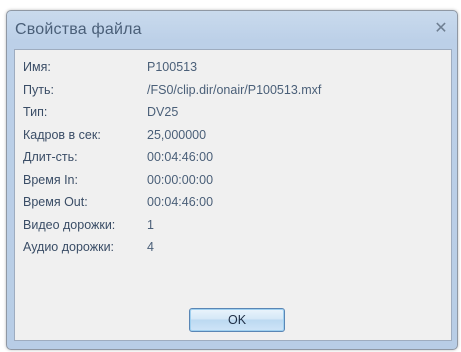  Describe the element at coordinates (55, 202) in the screenshot. I see `property-label: Время Out:` at that location.